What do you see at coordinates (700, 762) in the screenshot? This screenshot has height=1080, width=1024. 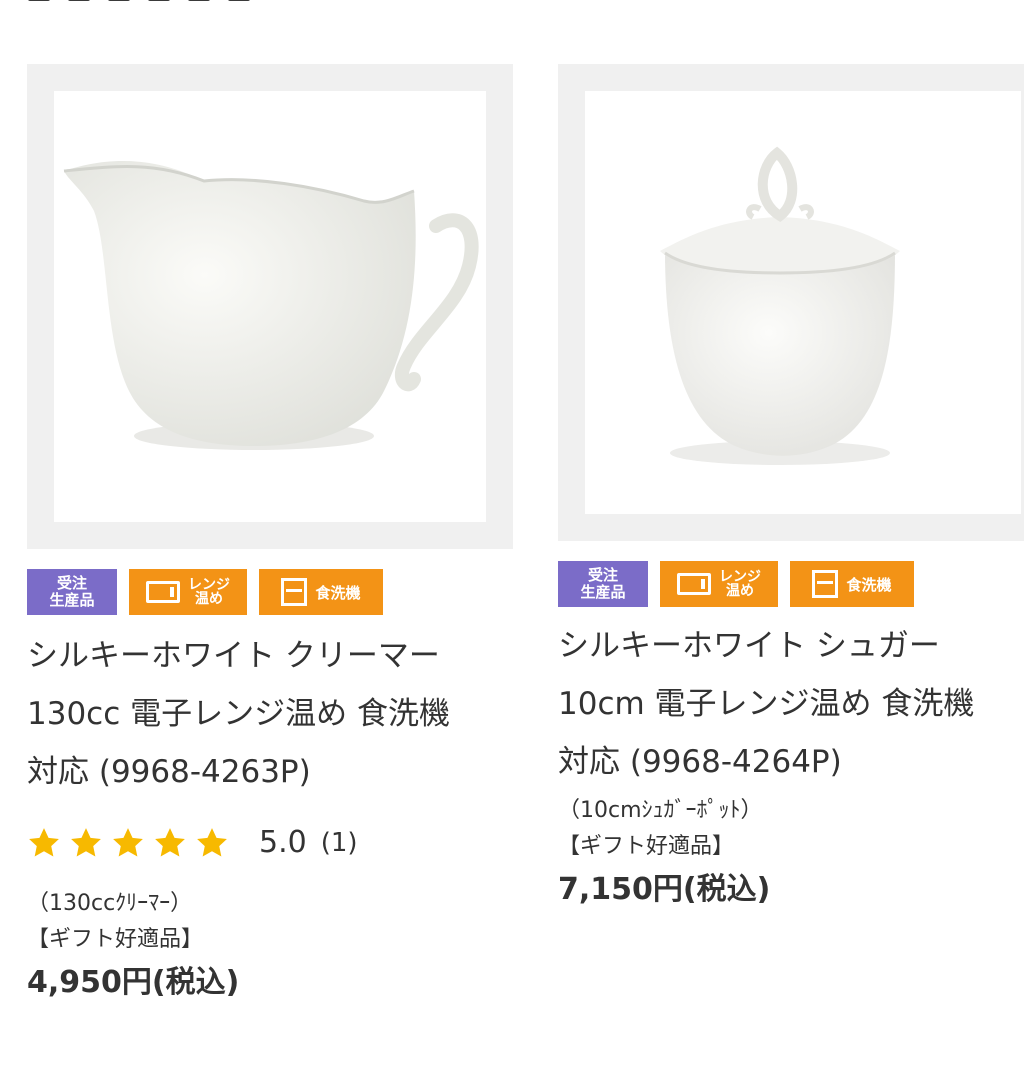 I see `title-line: 対応 (9968-4264P)` at bounding box center [700, 762].